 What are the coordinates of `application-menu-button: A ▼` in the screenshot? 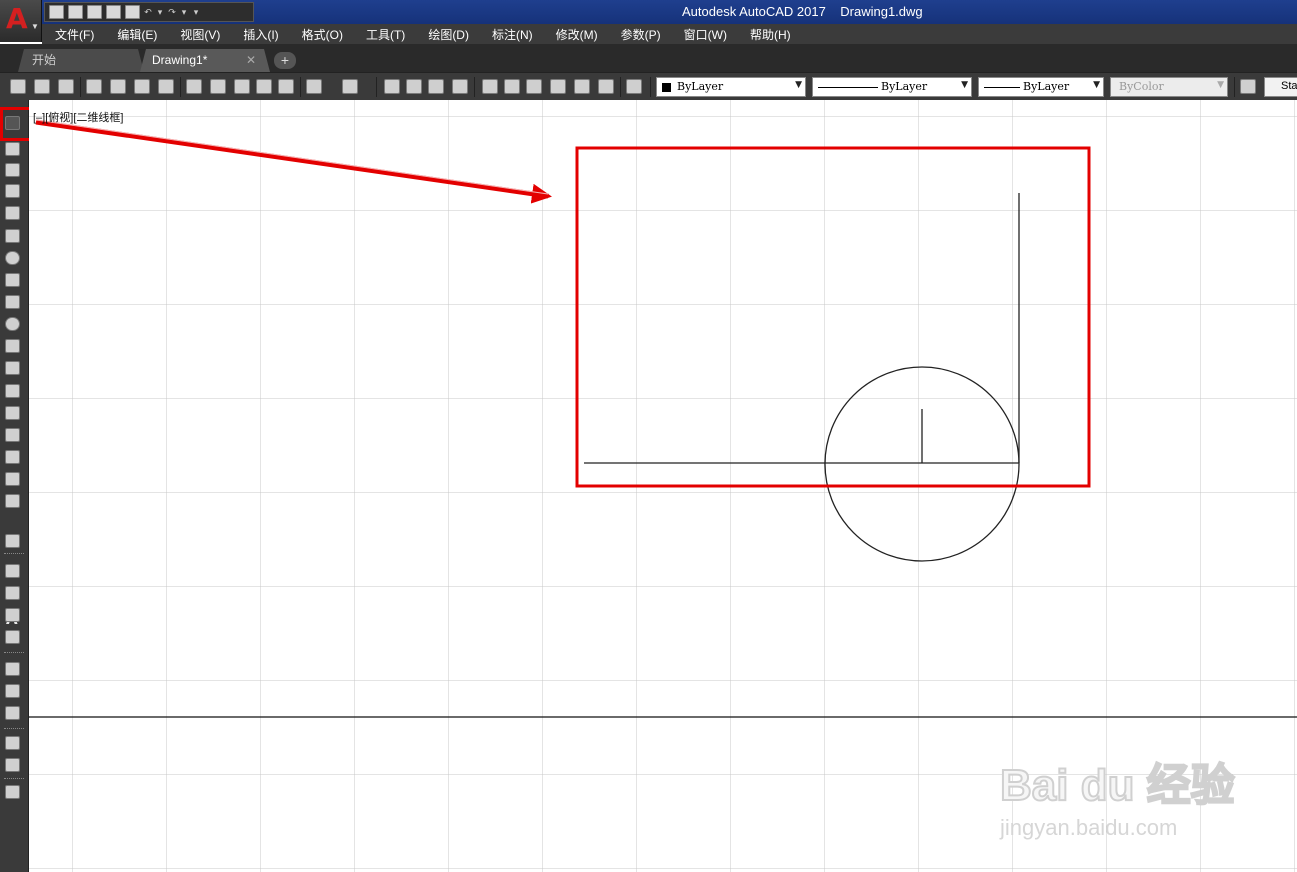 It's located at (21, 21).